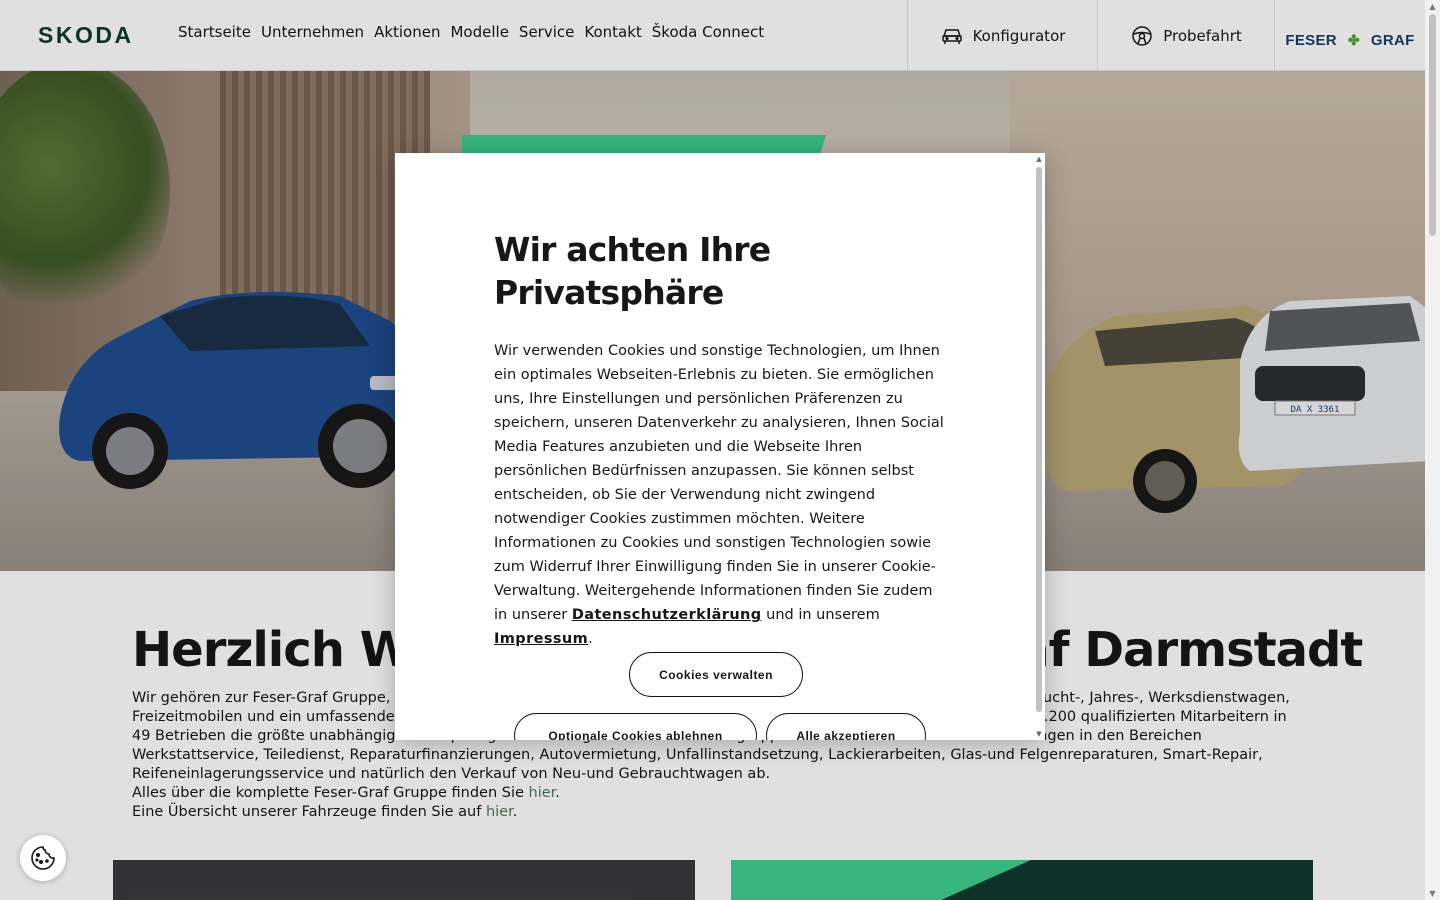  I want to click on page-scroll-thumb, so click(1432, 125).